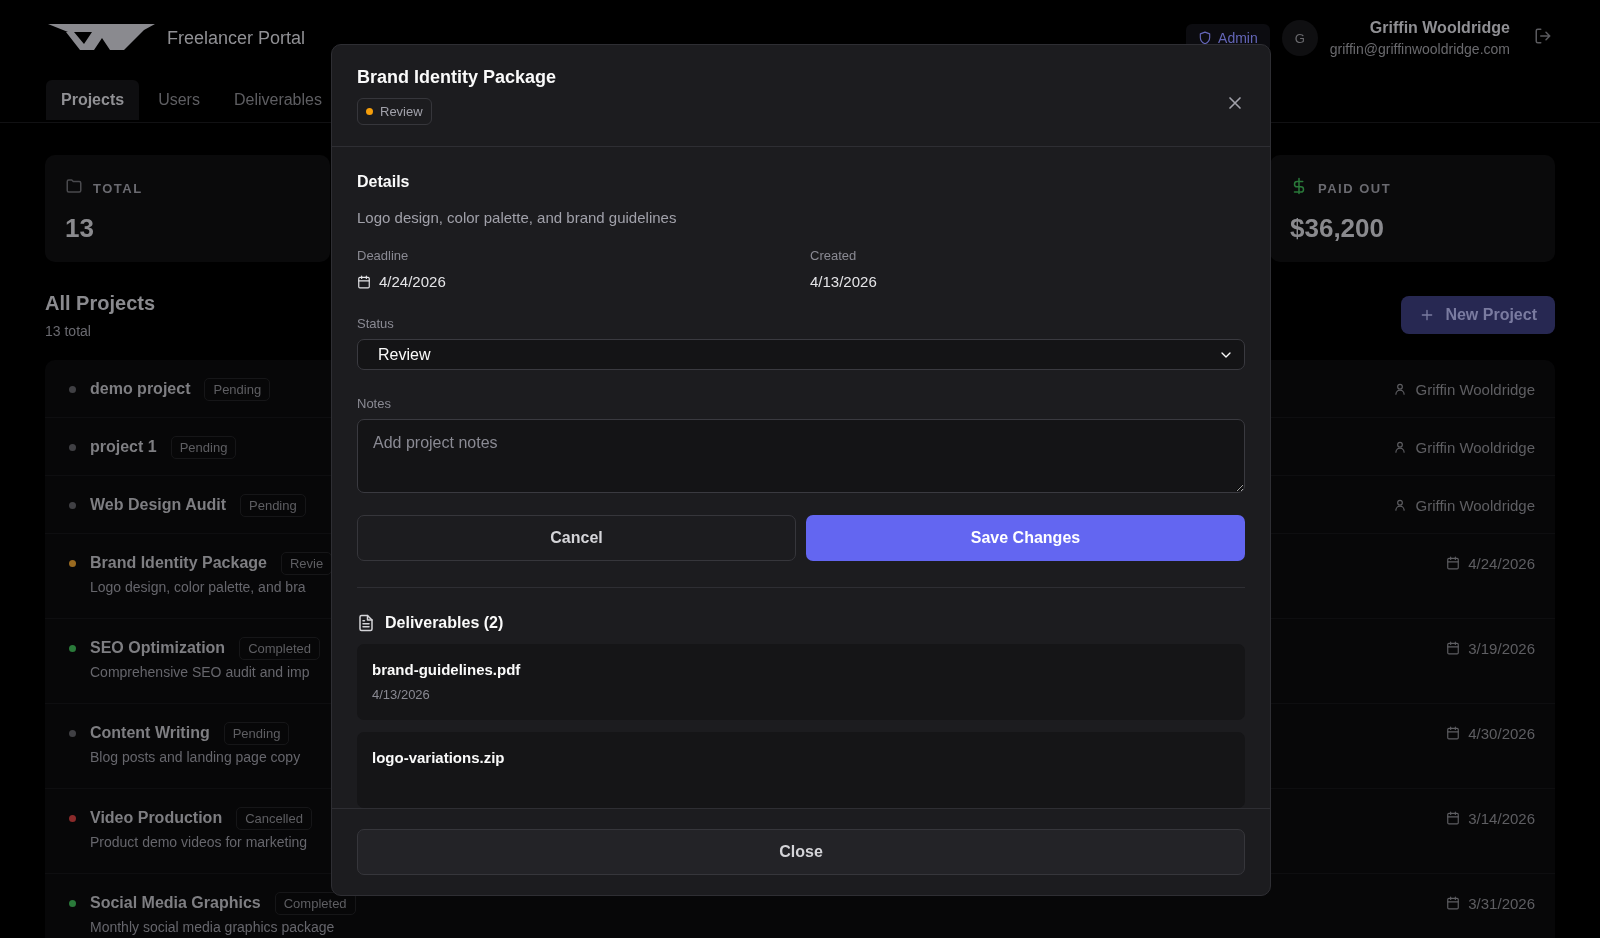 The width and height of the screenshot is (1600, 938). Describe the element at coordinates (156, 818) in the screenshot. I see `project-name: Video Production` at that location.